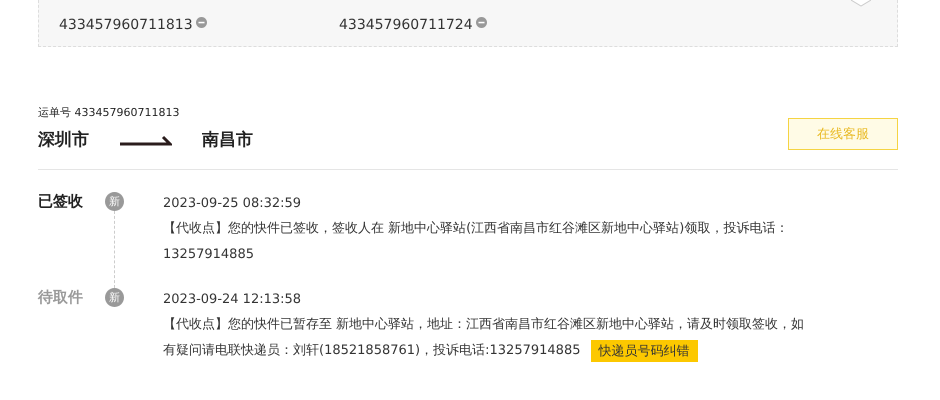  What do you see at coordinates (61, 298) in the screenshot?
I see `event-status: 待取件` at bounding box center [61, 298].